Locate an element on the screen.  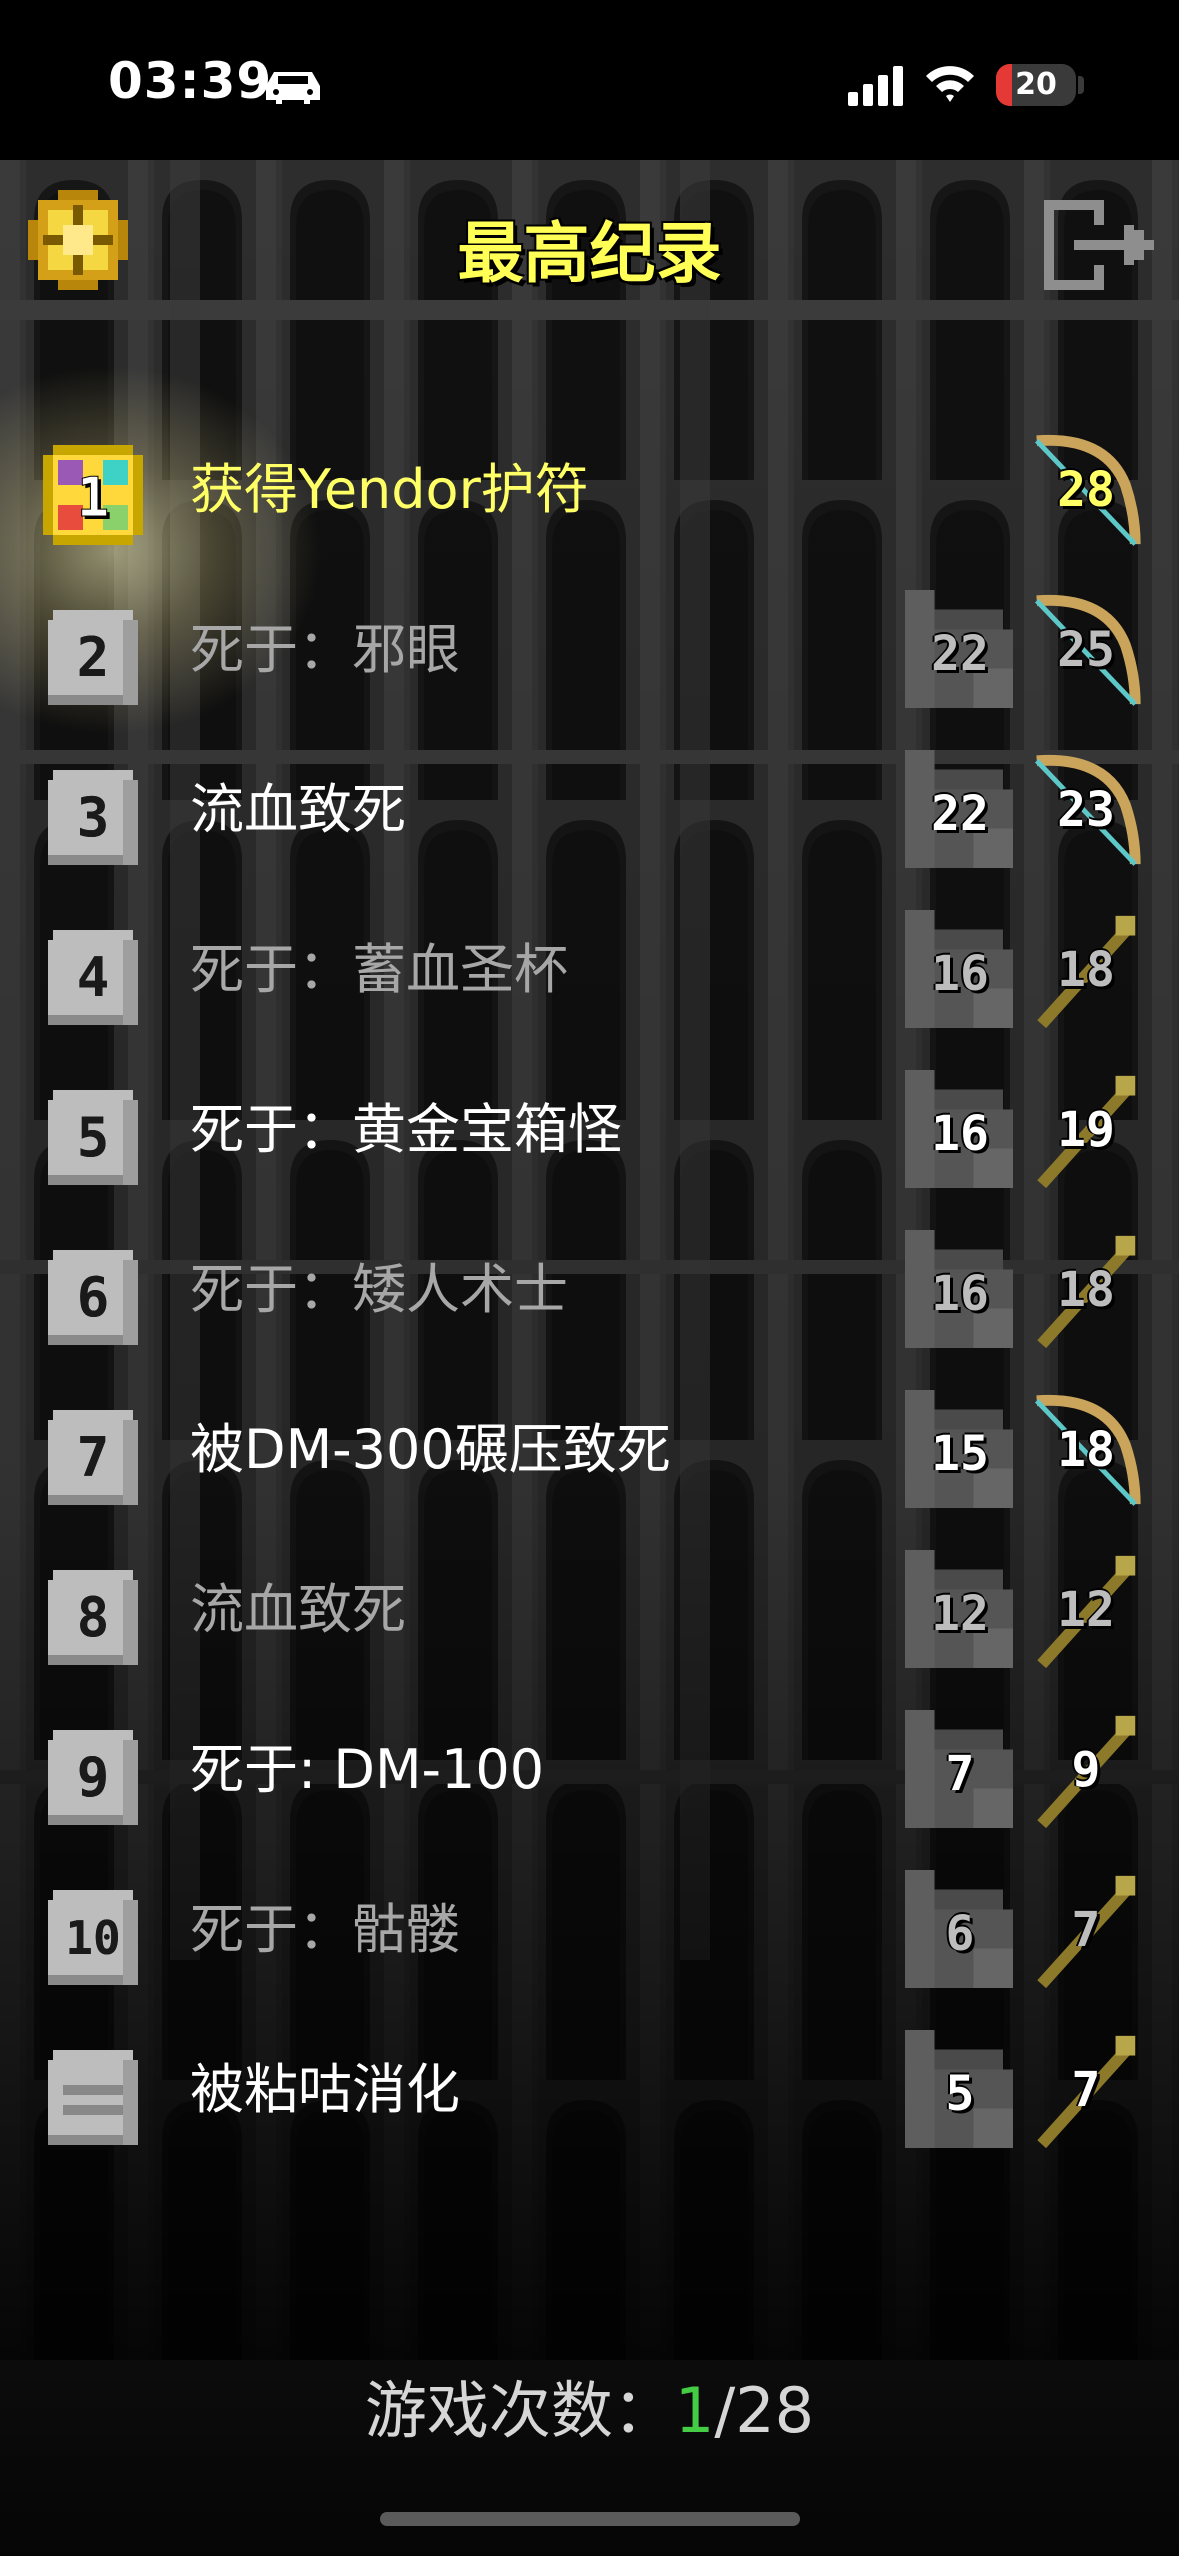
depth-value: 6 is located at coordinates (960, 1934).